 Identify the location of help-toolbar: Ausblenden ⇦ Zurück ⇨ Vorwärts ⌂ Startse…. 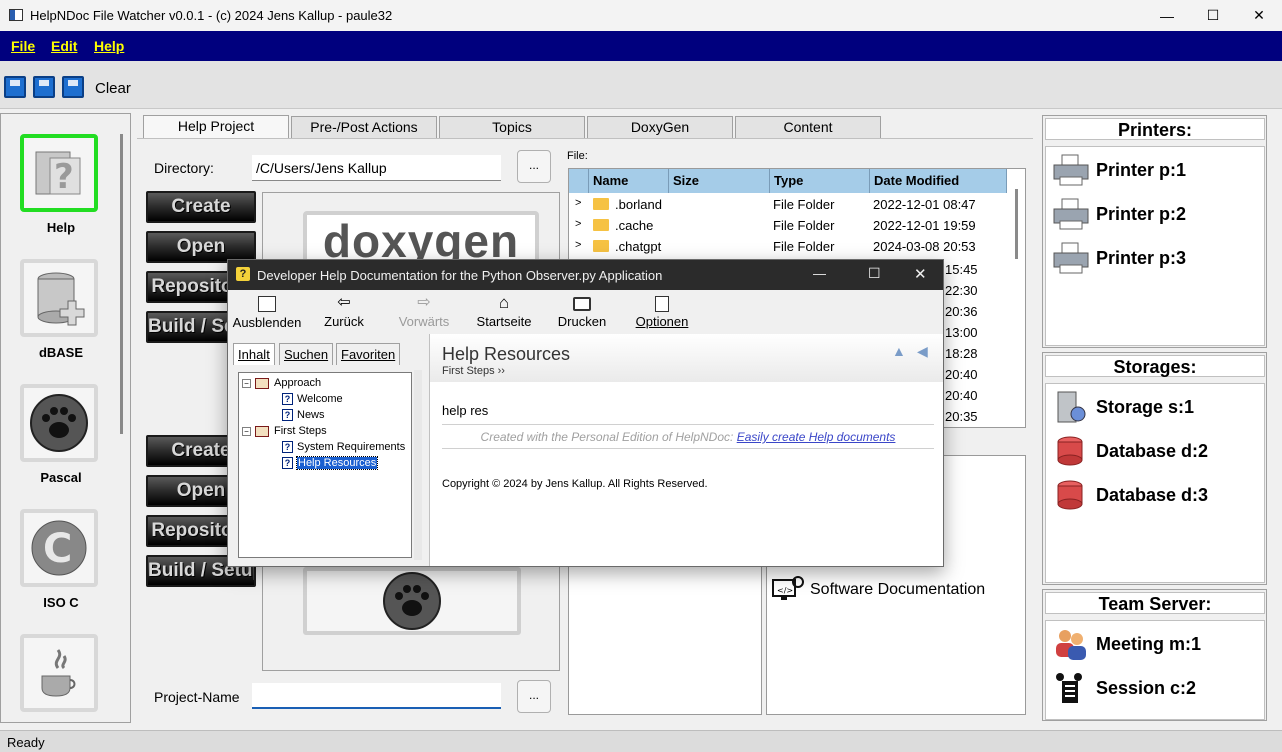
(585, 312).